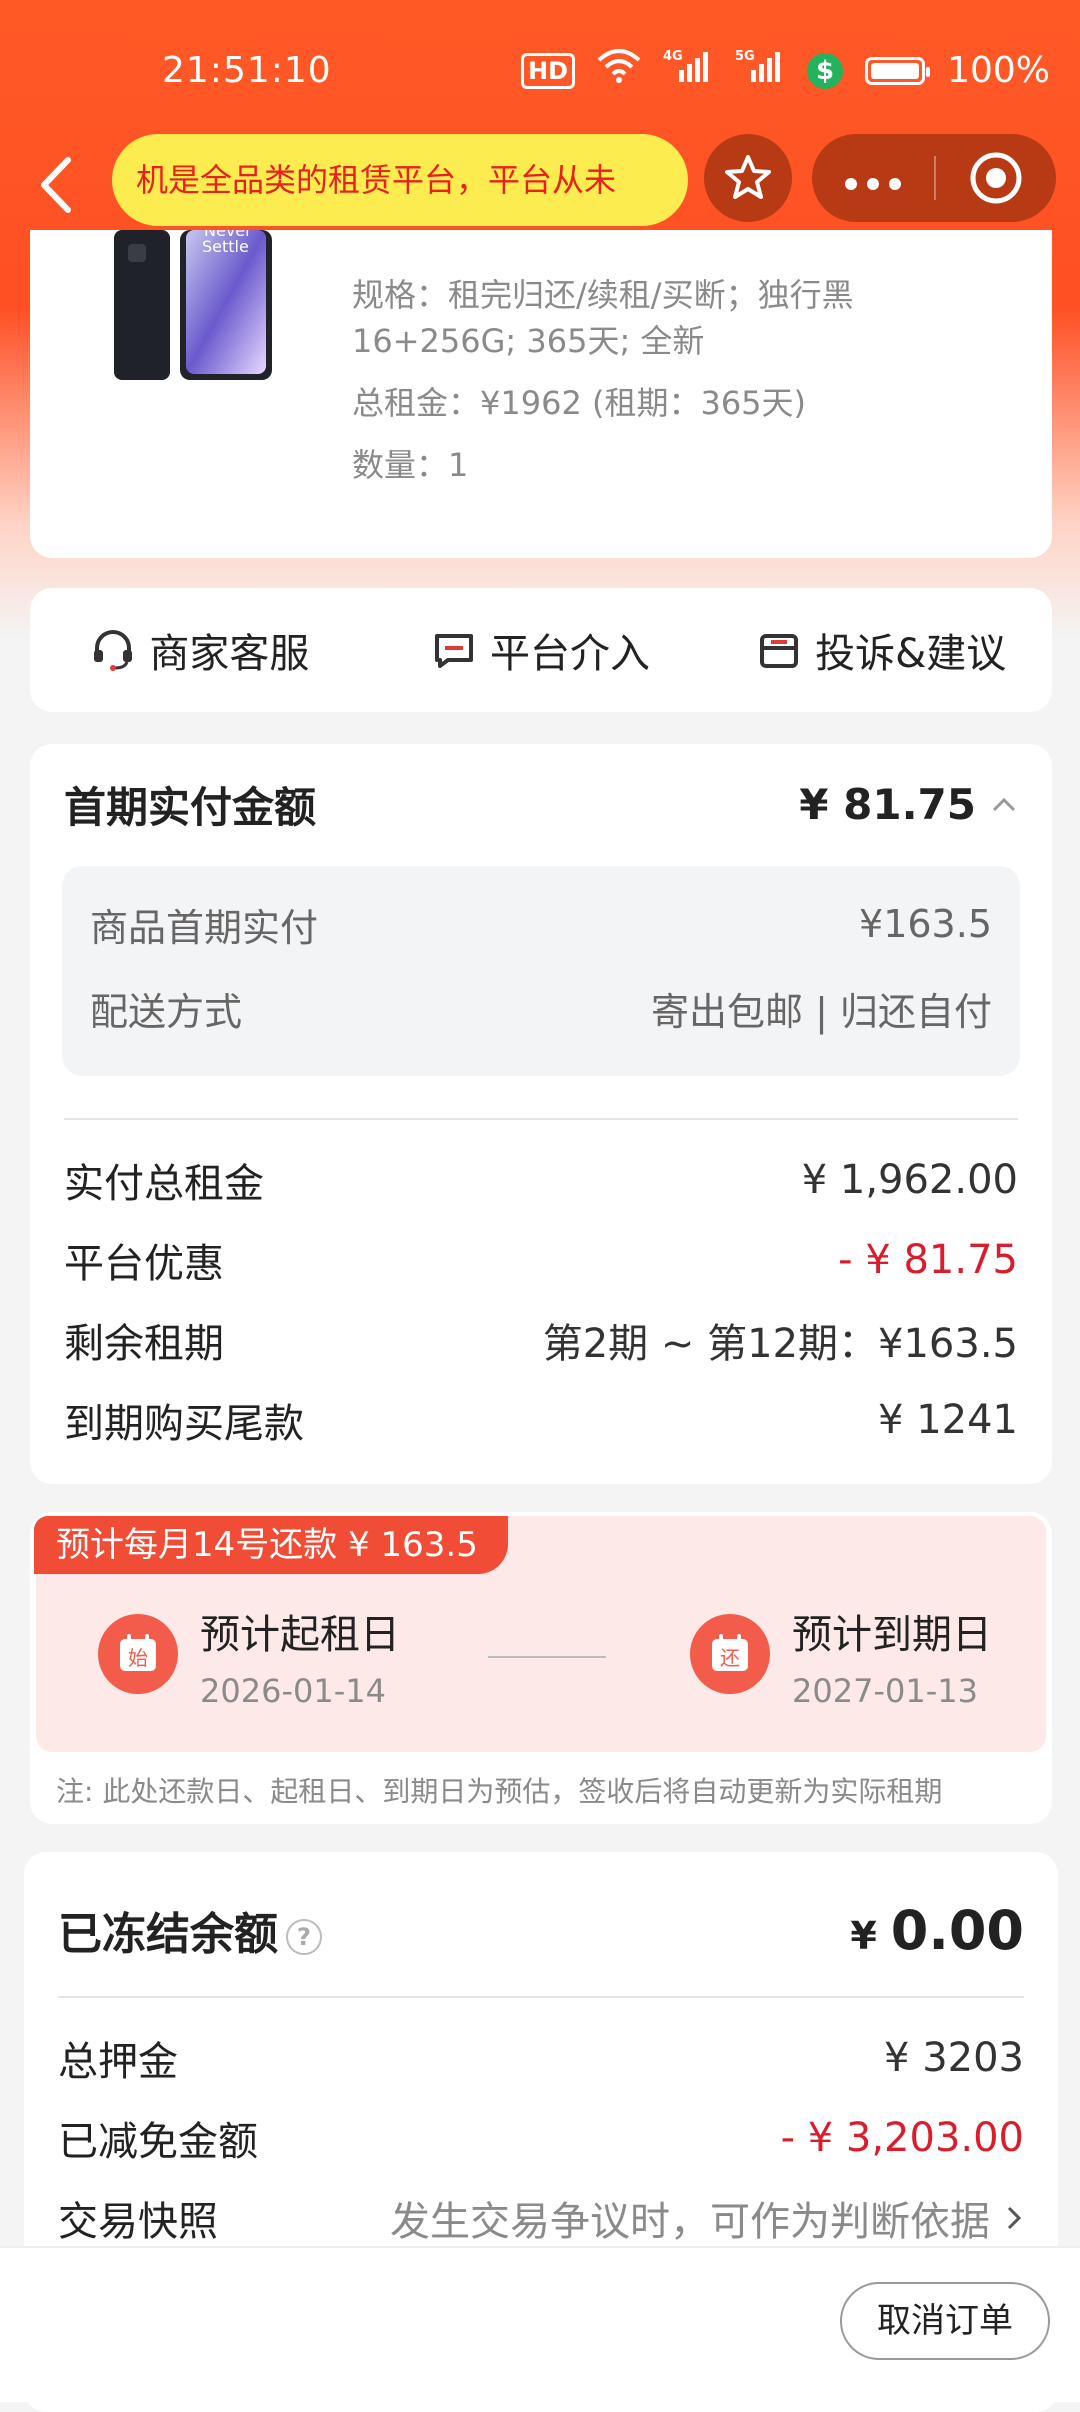 Image resolution: width=1080 pixels, height=2412 pixels. I want to click on help-icon: ?, so click(304, 1937).